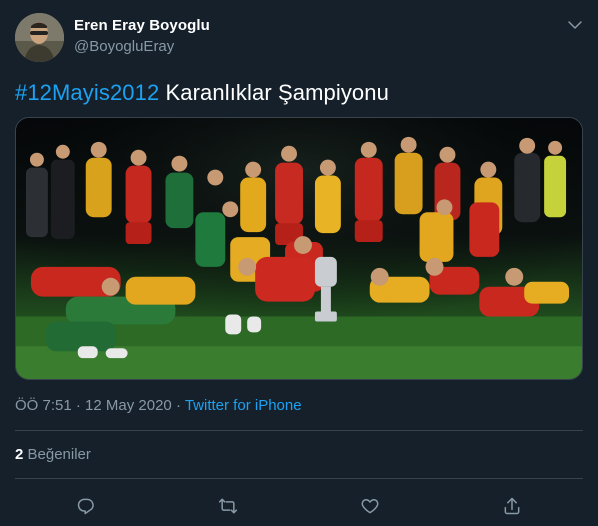 The height and width of the screenshot is (526, 598). I want to click on reply-icon, so click(85, 506).